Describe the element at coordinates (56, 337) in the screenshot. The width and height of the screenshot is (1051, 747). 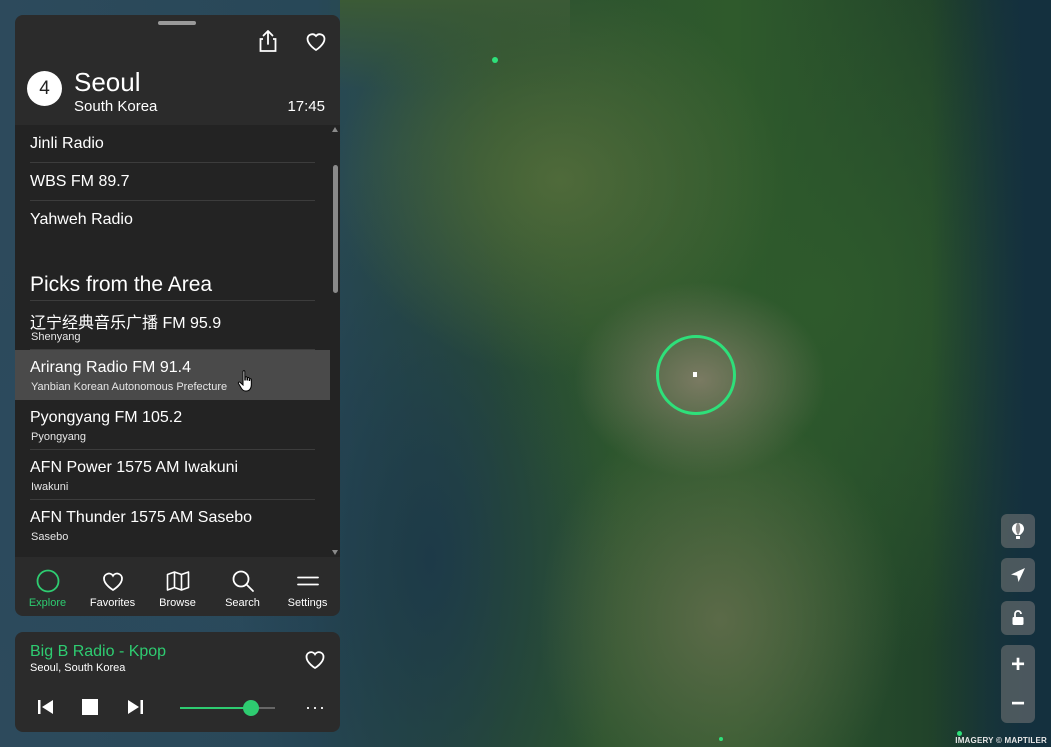
I see `station-location: Shenyang` at that location.